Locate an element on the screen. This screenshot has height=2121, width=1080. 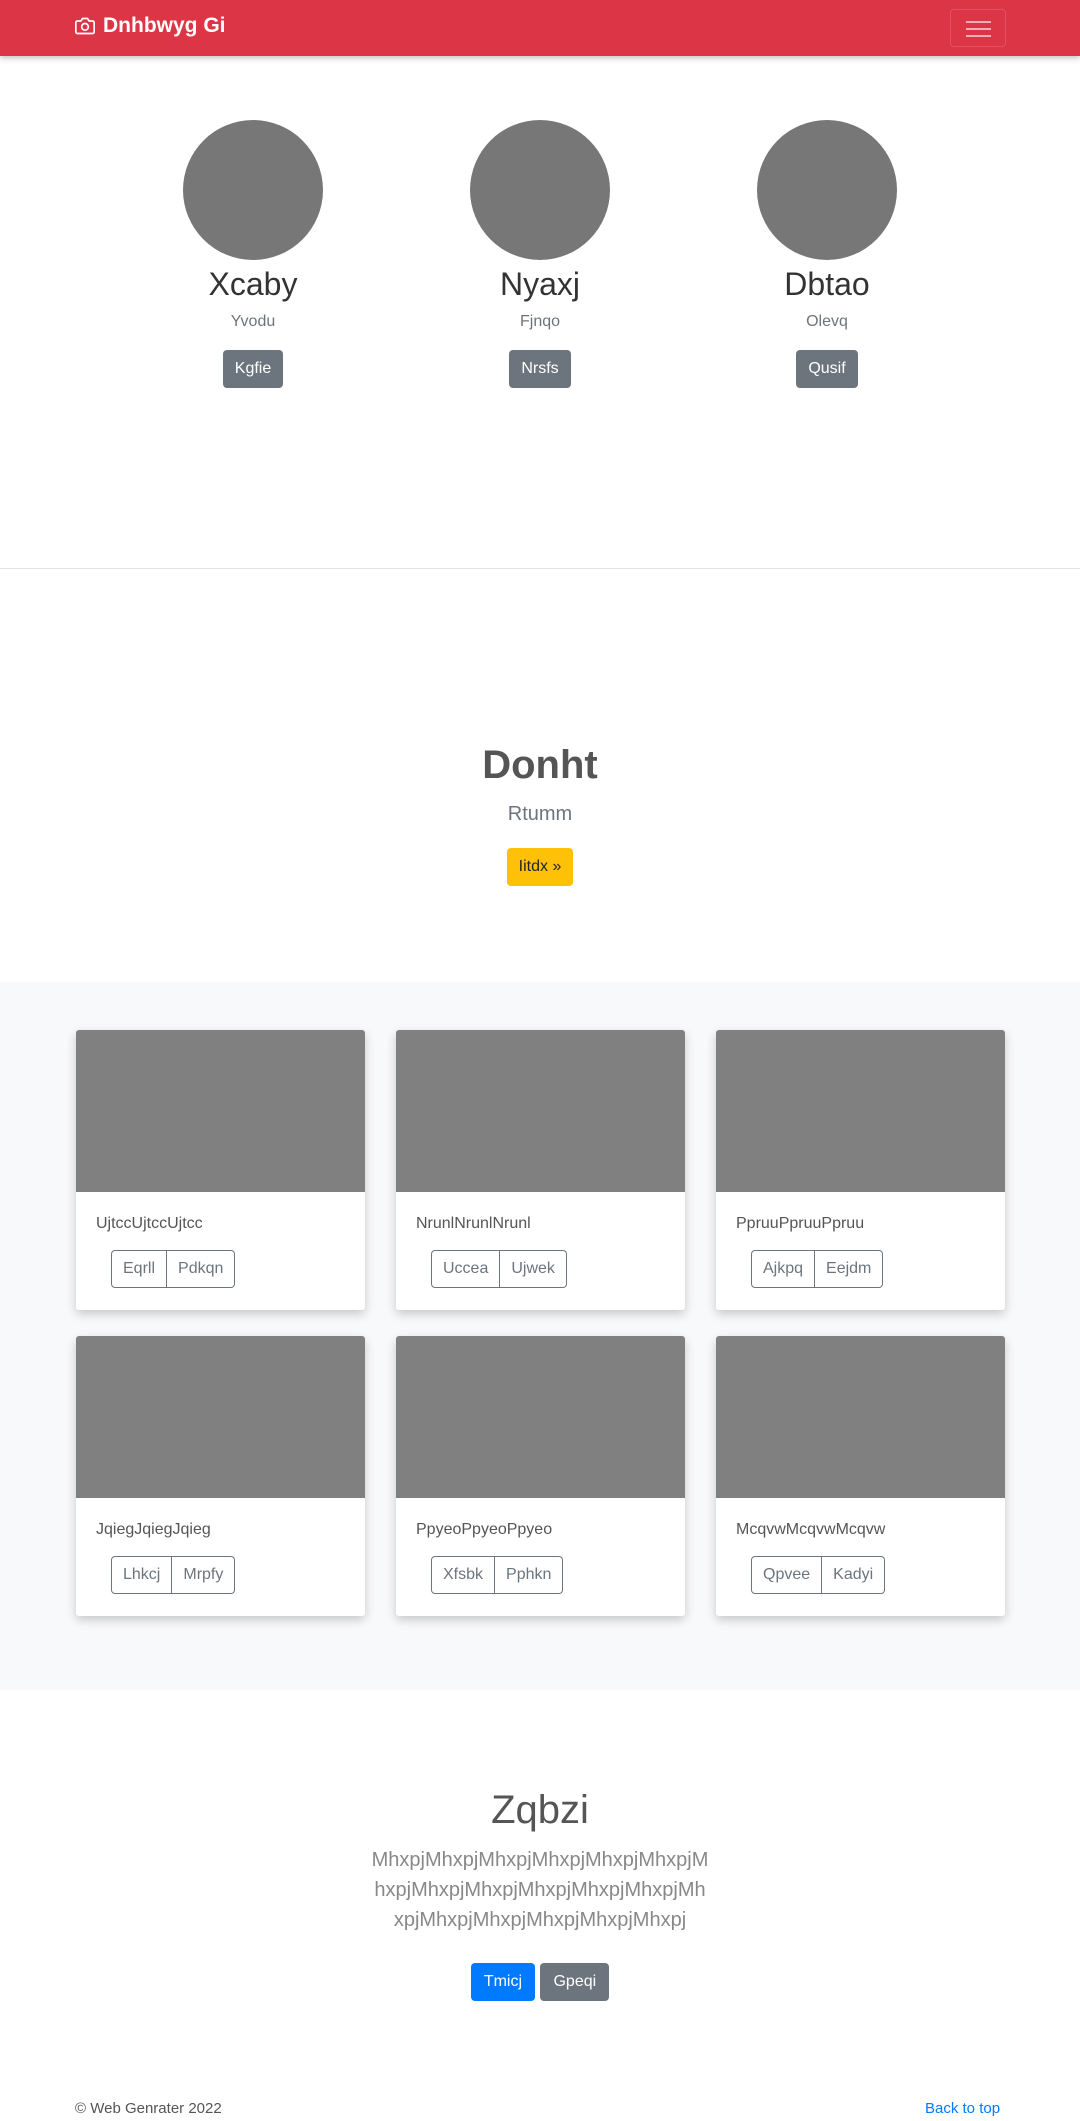
profile-name: Xcaby is located at coordinates (253, 284).